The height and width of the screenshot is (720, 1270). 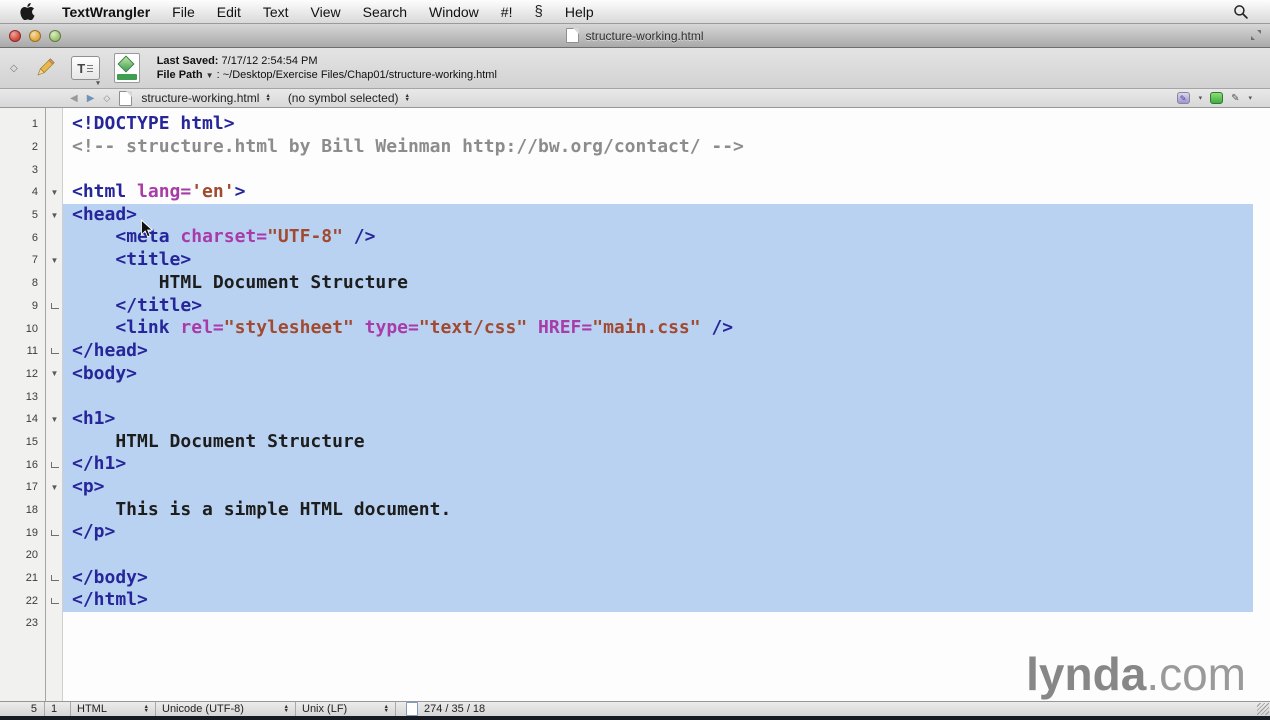 What do you see at coordinates (579, 12) in the screenshot?
I see `menu-help: Help` at bounding box center [579, 12].